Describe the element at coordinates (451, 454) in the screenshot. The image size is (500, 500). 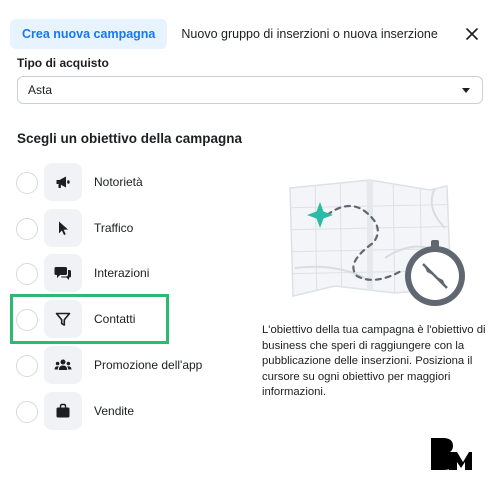
I see `bm-logo` at that location.